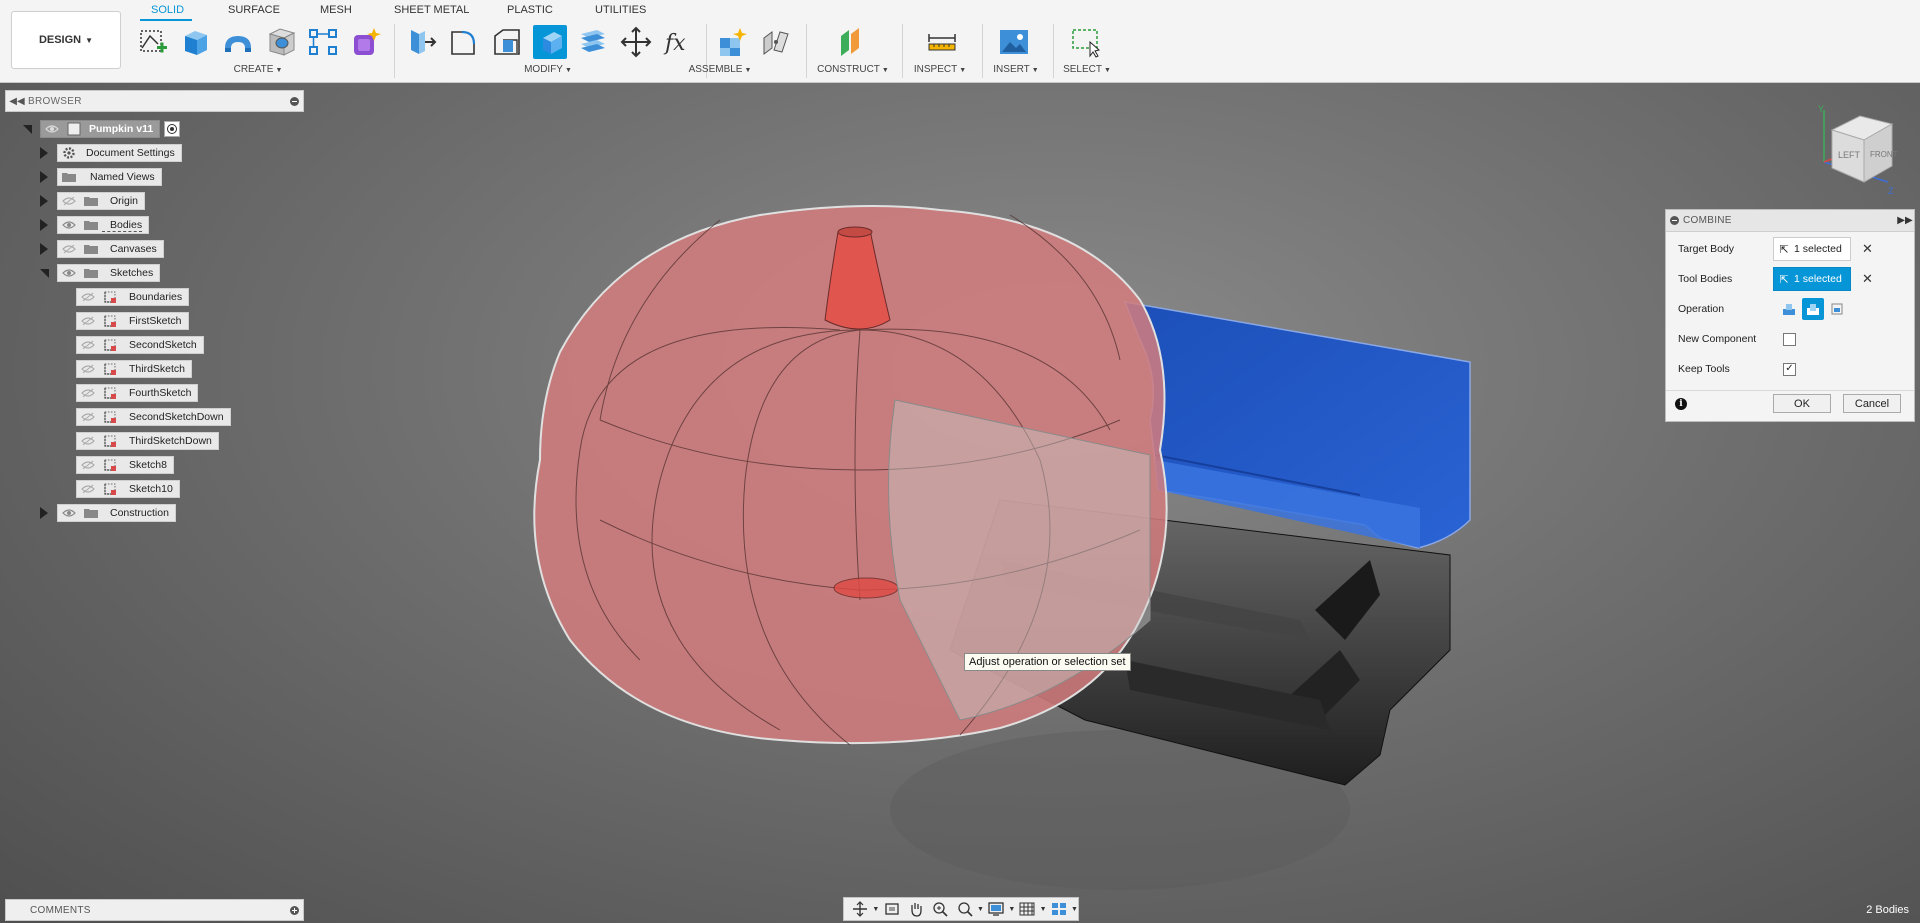 The width and height of the screenshot is (1920, 923). I want to click on sketch-node: Sketch8, so click(125, 465).